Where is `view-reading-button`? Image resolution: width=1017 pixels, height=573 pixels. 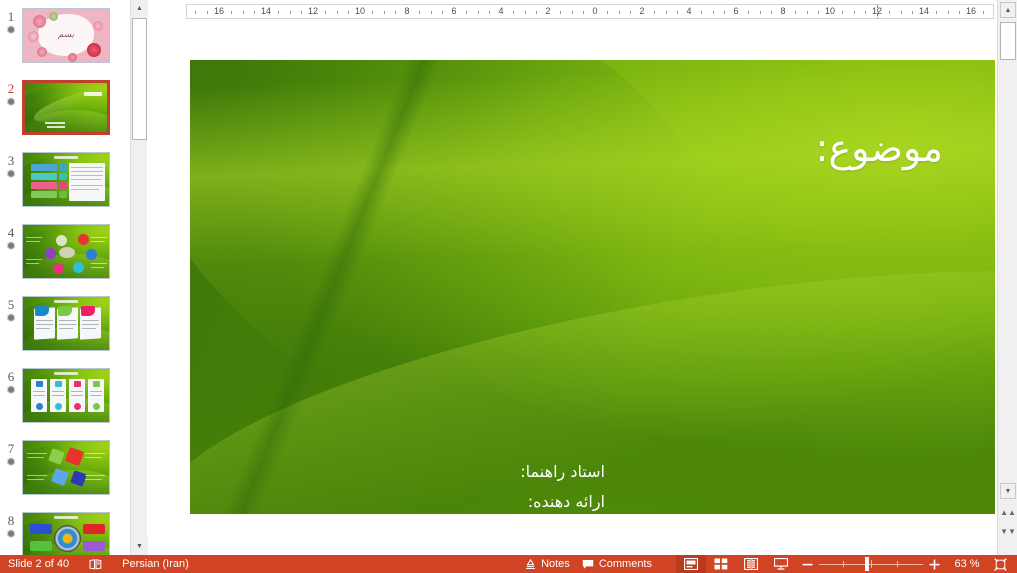 view-reading-button is located at coordinates (751, 564).